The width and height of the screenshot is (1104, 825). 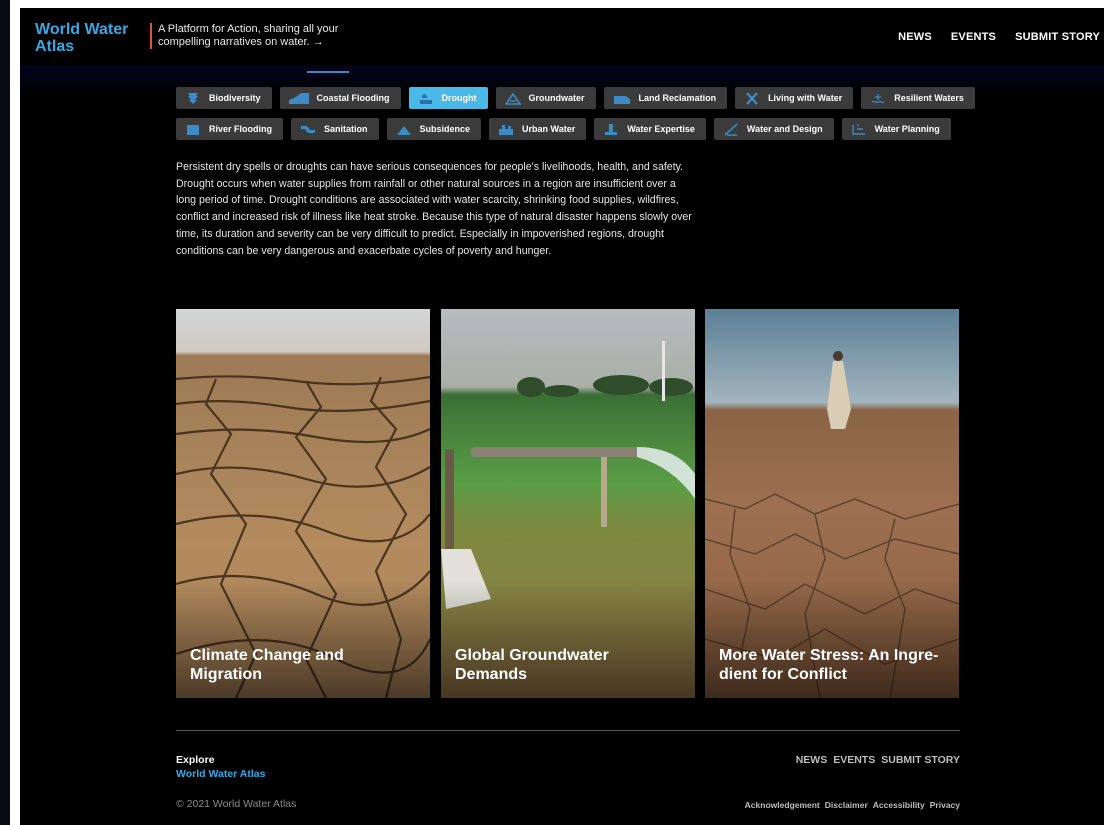 I want to click on nav-submit-story: SUBMIT STORY, so click(x=1057, y=37).